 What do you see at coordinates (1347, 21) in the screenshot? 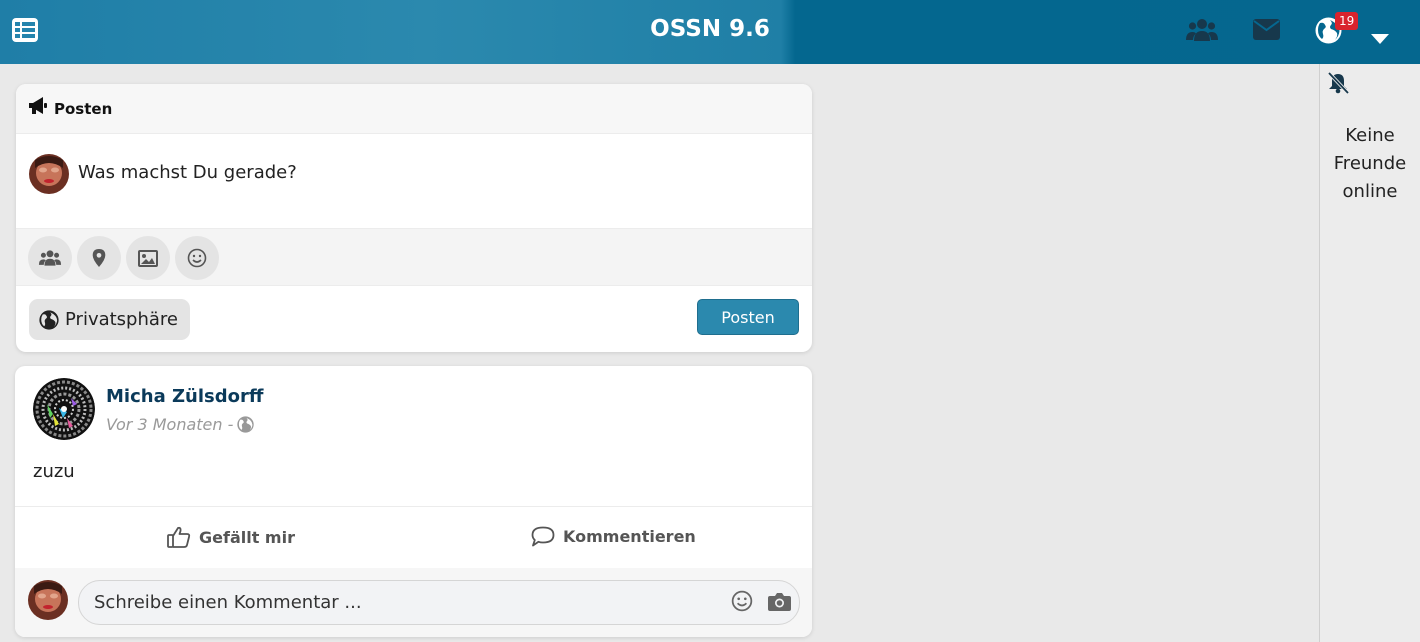
I see `notification-badge: 19` at bounding box center [1347, 21].